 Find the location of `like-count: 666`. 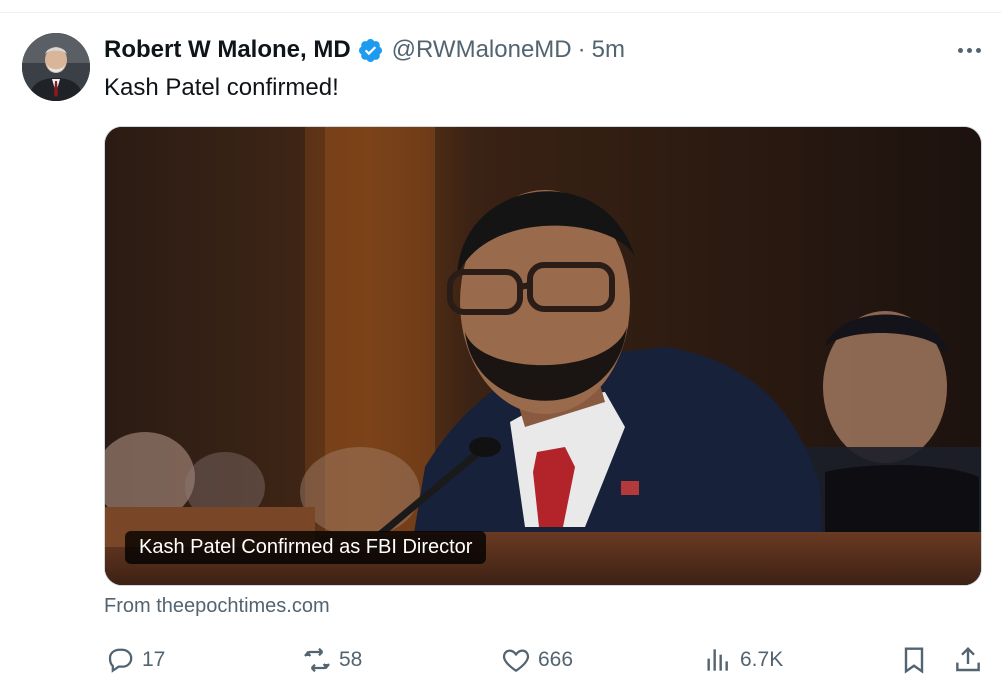

like-count: 666 is located at coordinates (556, 659).